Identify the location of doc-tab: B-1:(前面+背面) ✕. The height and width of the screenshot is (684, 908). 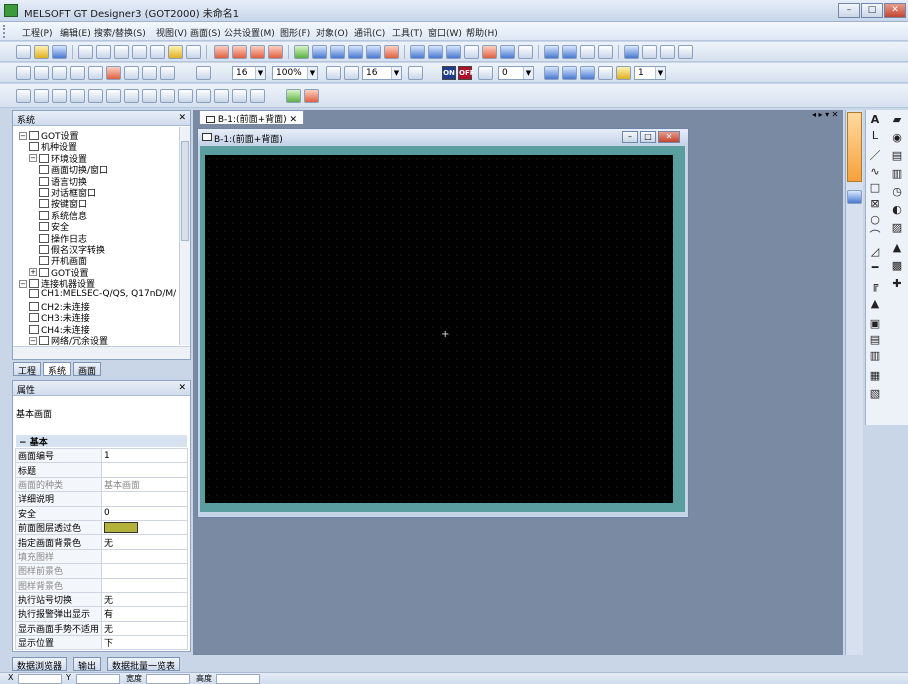
(252, 117).